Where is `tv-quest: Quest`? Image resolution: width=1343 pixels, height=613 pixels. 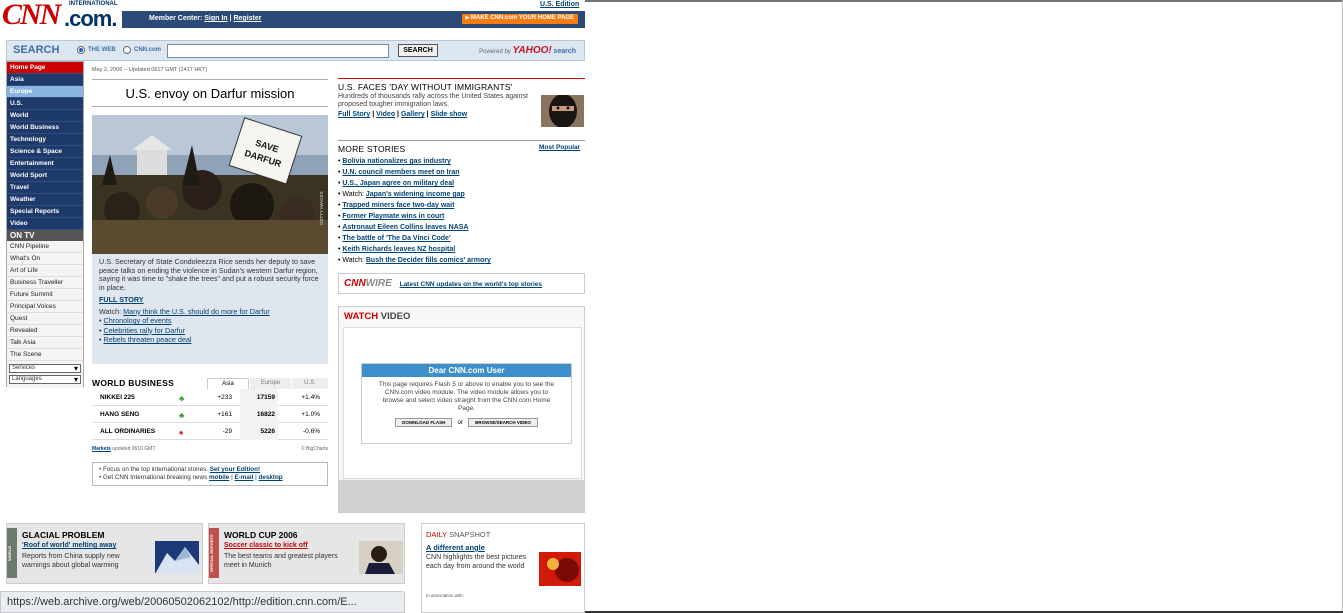
tv-quest: Quest is located at coordinates (45, 319).